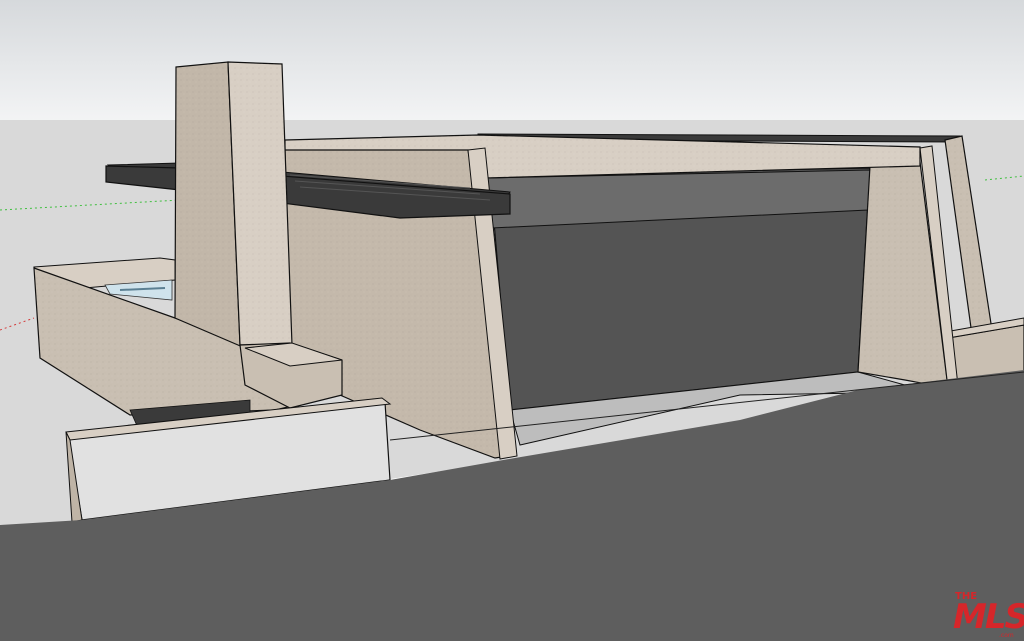 This screenshot has width=1024, height=641. I want to click on mls-logo-icon: THE MLS .com, so click(988, 615).